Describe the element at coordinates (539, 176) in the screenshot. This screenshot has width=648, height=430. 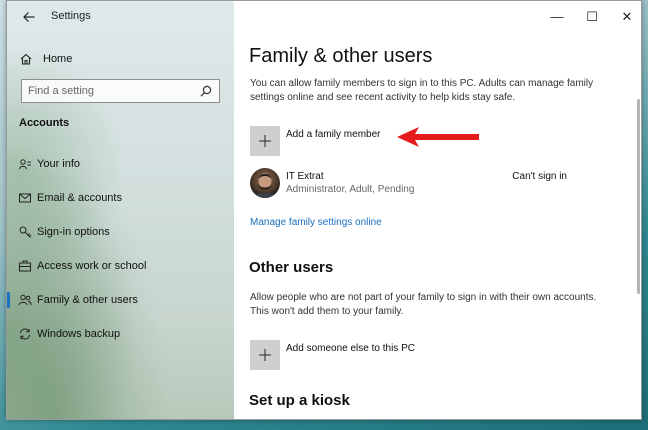
I see `family-member-status: Can't sign in` at that location.